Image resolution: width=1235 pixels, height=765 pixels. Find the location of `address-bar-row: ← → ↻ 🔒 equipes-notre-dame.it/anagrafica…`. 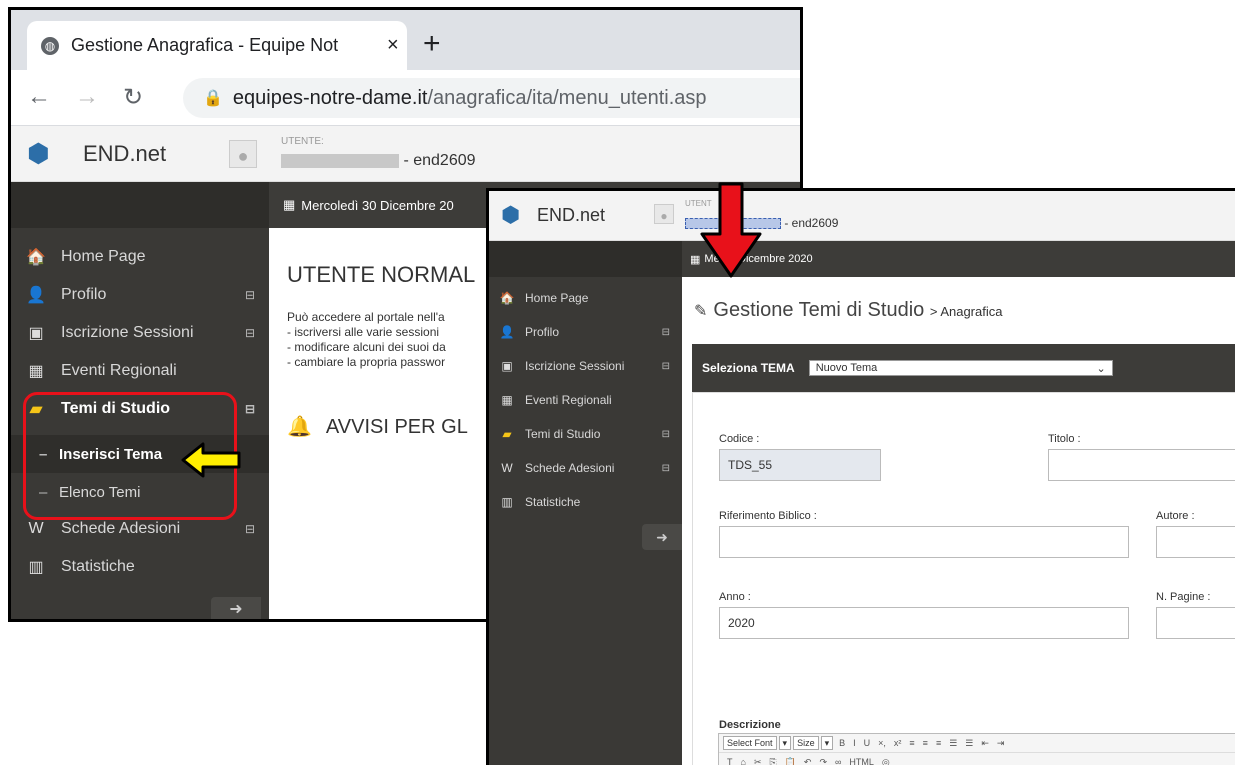

address-bar-row: ← → ↻ 🔒 equipes-notre-dame.it/anagrafica… is located at coordinates (405, 98).